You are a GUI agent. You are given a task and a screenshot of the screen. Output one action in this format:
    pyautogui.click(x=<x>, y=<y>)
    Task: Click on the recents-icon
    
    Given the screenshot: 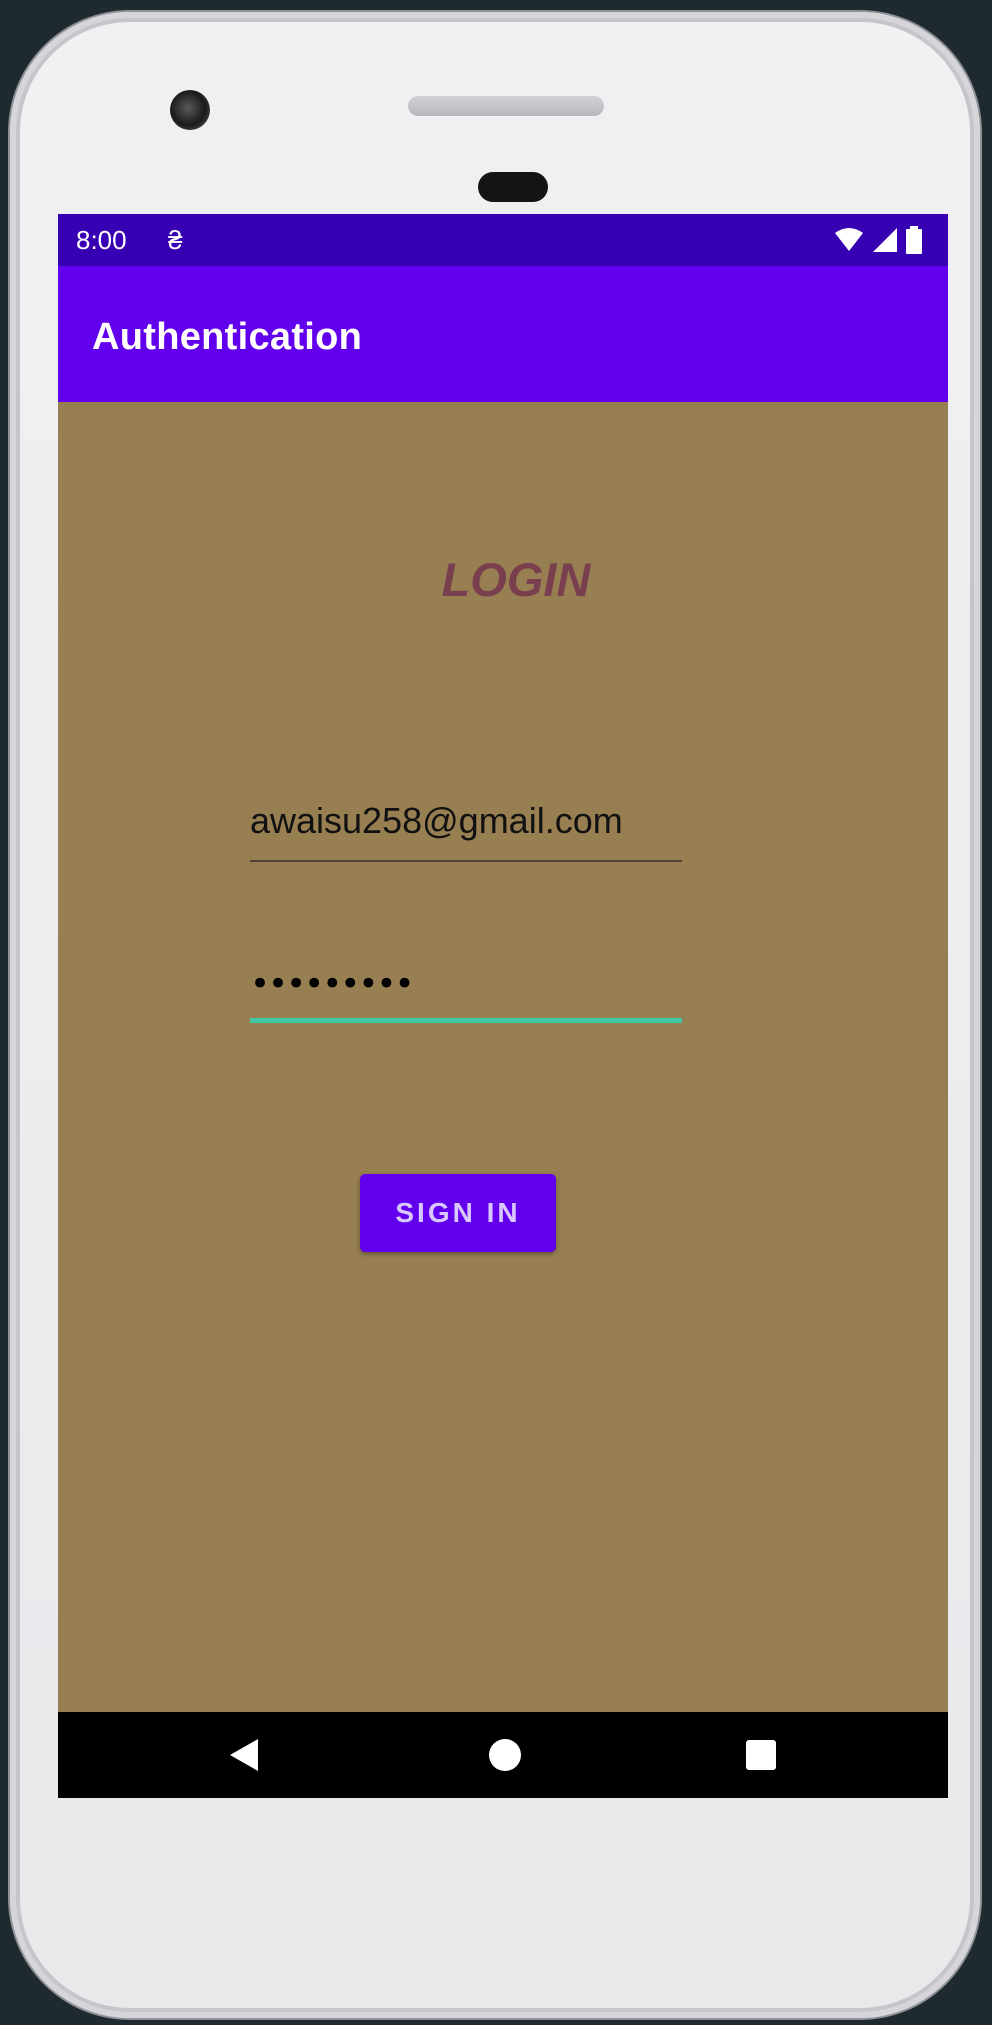 What is the action you would take?
    pyautogui.click(x=761, y=1755)
    